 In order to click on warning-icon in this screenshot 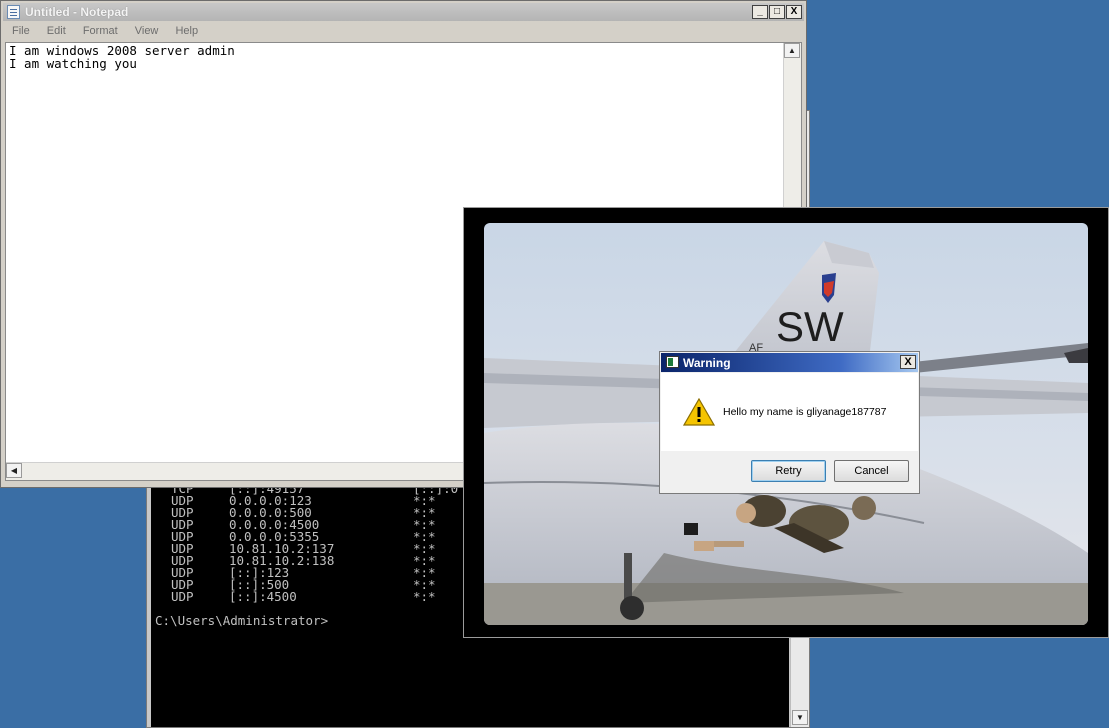, I will do `click(699, 412)`.